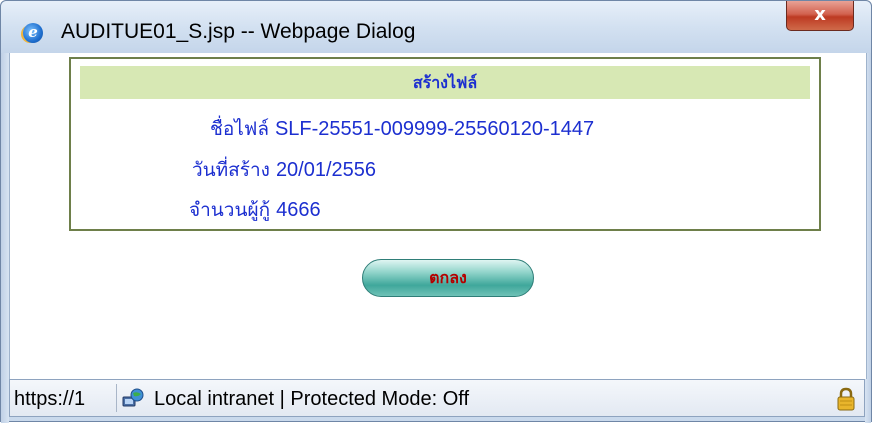 This screenshot has height=423, width=872. Describe the element at coordinates (846, 399) in the screenshot. I see `padlock-icon` at that location.